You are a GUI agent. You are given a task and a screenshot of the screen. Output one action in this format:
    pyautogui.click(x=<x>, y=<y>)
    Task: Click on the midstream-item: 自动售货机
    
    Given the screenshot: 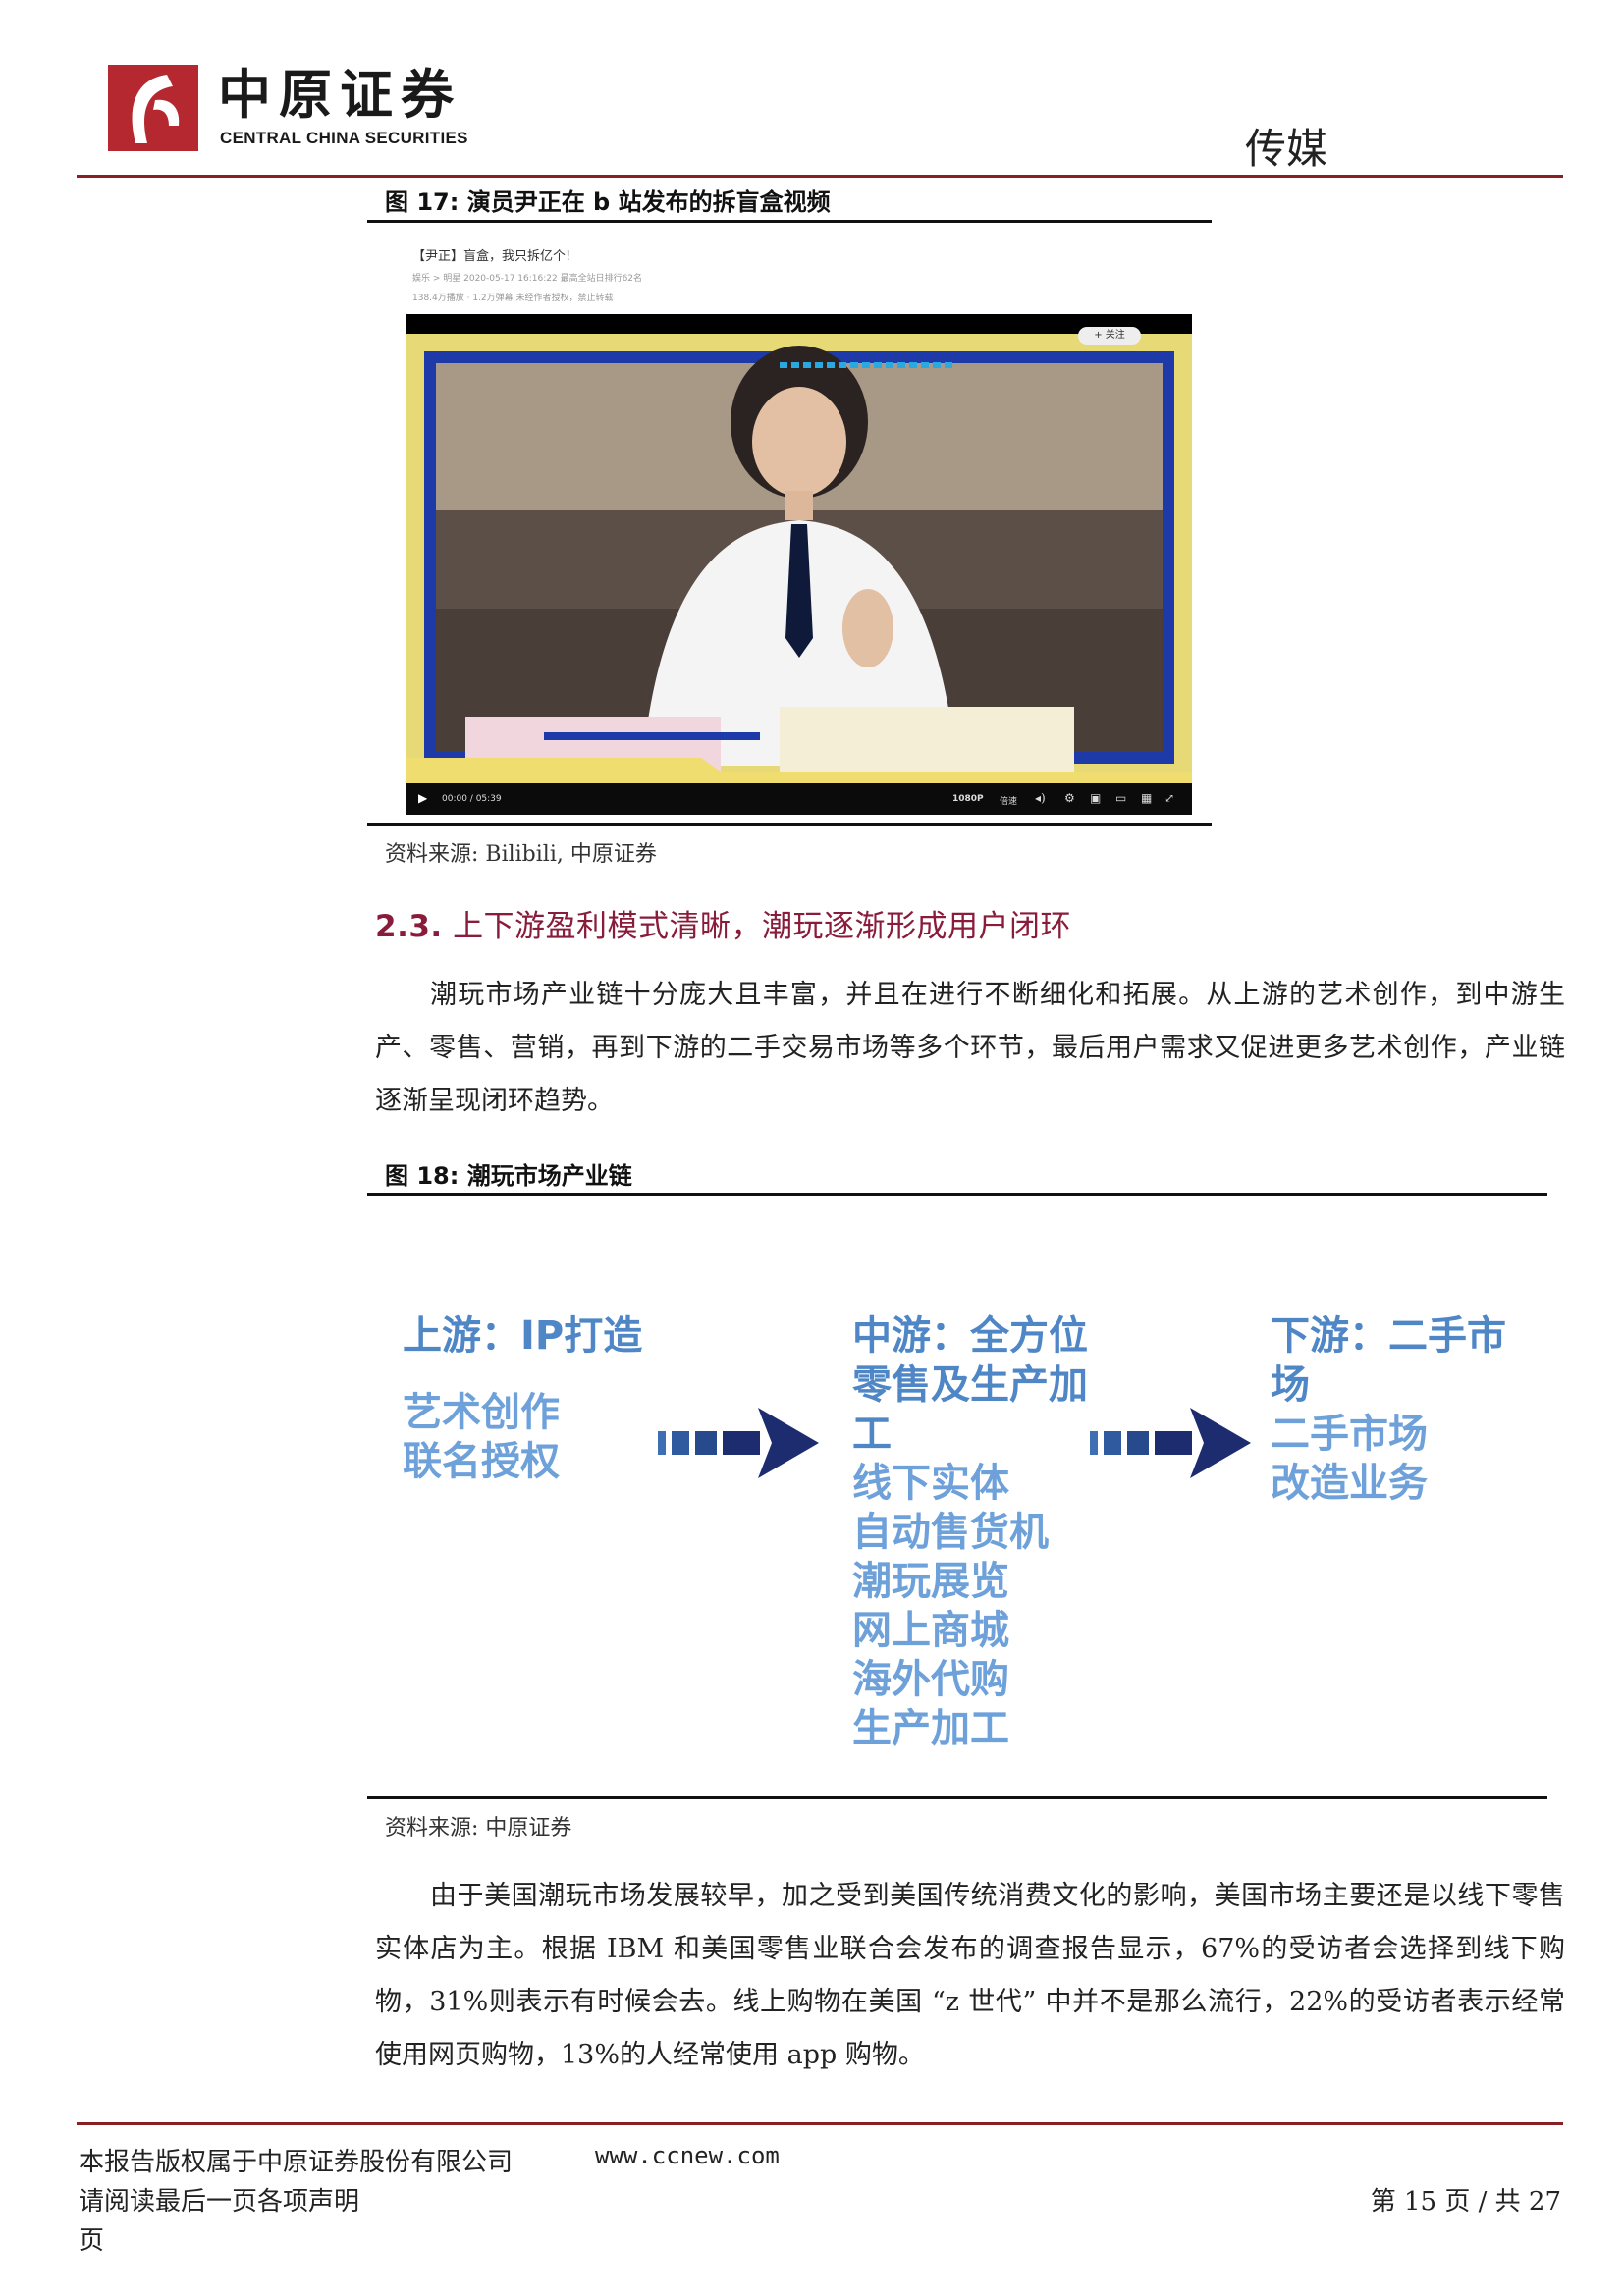 What is the action you would take?
    pyautogui.click(x=950, y=1532)
    